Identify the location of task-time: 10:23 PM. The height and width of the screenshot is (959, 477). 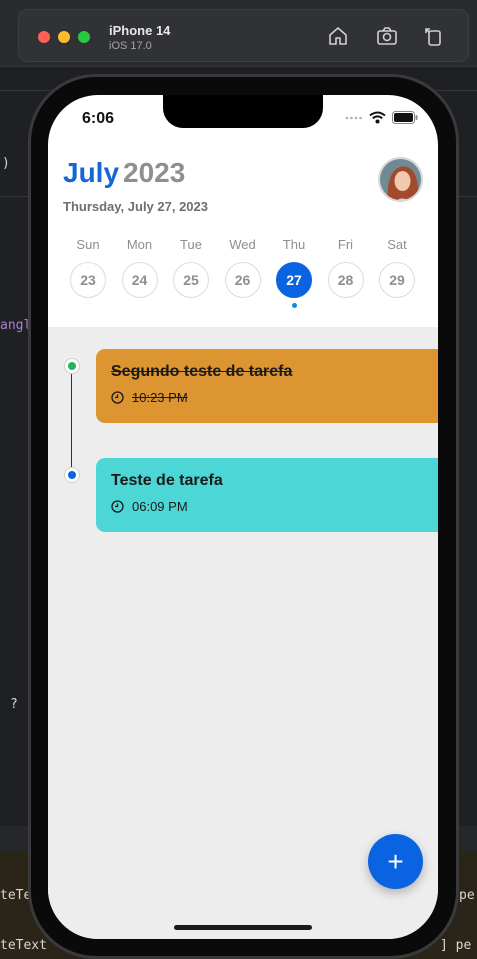
(160, 397).